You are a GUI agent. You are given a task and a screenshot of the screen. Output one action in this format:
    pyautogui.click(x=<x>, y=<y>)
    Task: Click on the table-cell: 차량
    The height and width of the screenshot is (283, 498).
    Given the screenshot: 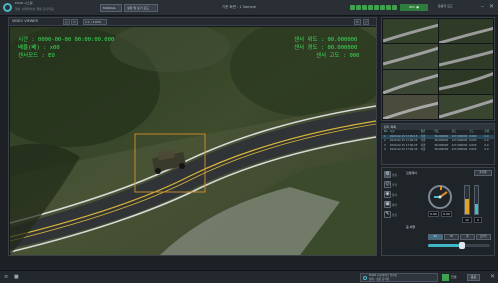 What is the action you would take?
    pyautogui.click(x=423, y=149)
    